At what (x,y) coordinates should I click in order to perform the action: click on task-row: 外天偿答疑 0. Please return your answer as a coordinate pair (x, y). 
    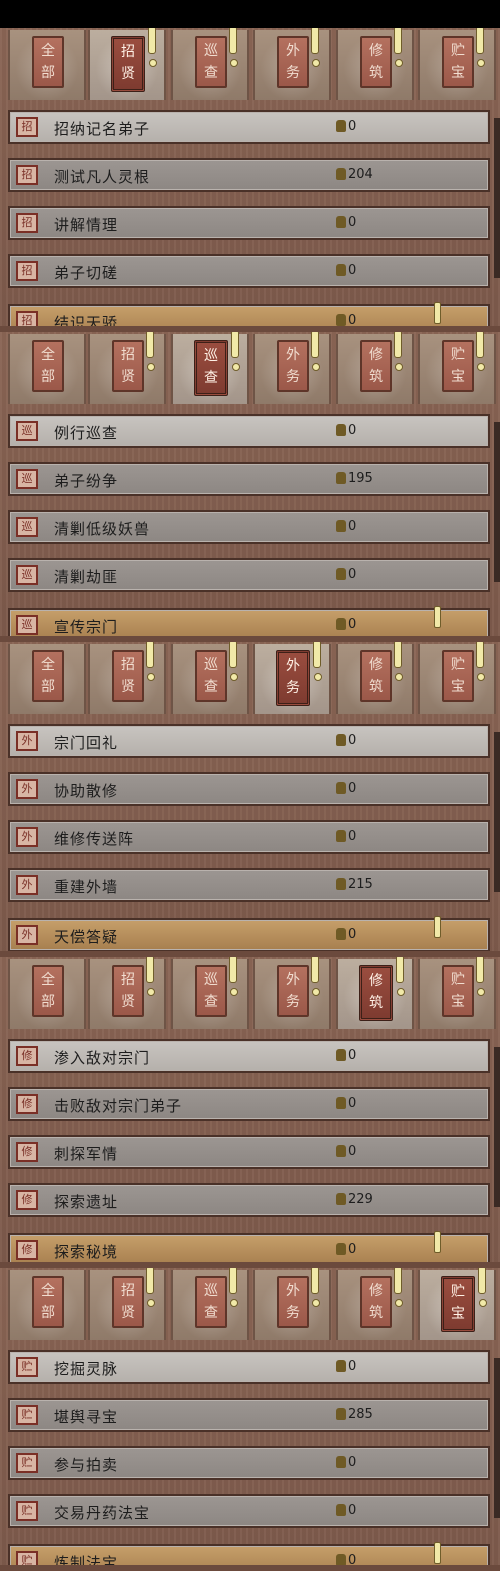
    Looking at the image, I should click on (249, 934).